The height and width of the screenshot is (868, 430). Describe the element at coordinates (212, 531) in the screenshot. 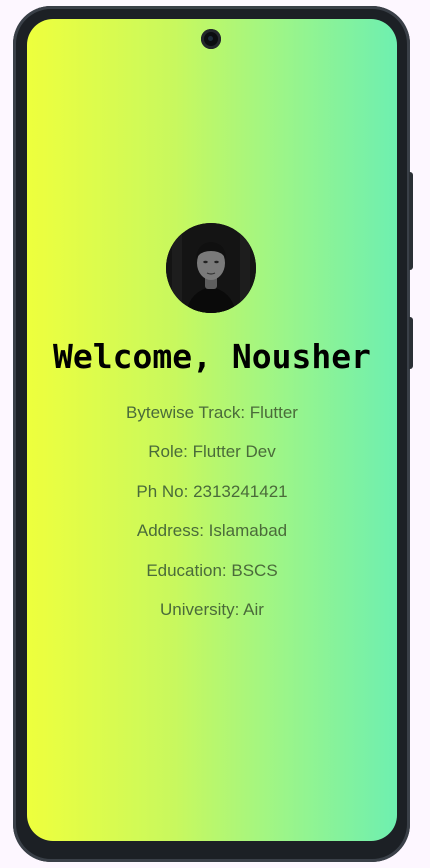

I see `detail-address: Address: Islamabad` at that location.